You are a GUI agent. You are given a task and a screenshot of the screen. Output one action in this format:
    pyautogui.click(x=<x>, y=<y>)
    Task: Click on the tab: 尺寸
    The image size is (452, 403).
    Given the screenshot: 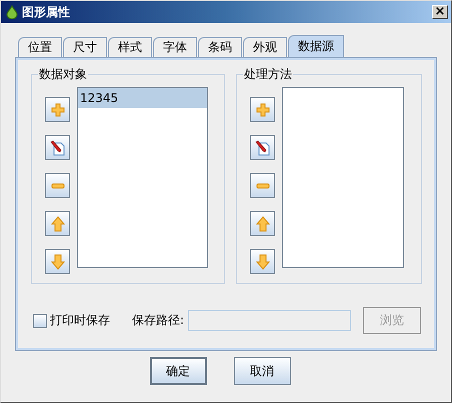 What is the action you would take?
    pyautogui.click(x=85, y=47)
    